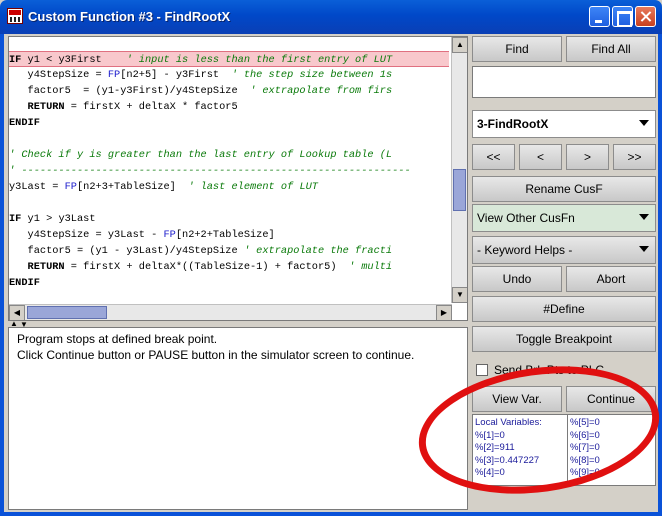 The height and width of the screenshot is (516, 662). Describe the element at coordinates (525, 250) in the screenshot. I see `keyword-helps-label: - Keyword Helps -` at that location.